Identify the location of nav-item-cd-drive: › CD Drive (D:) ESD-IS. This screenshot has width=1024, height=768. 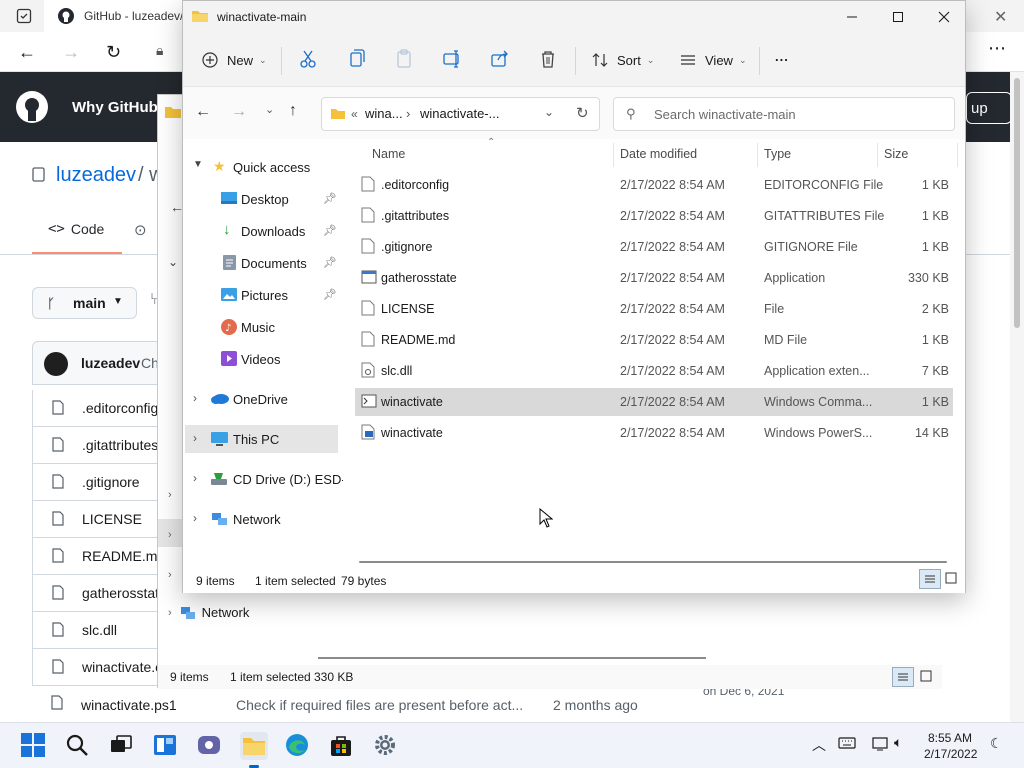
(270, 479).